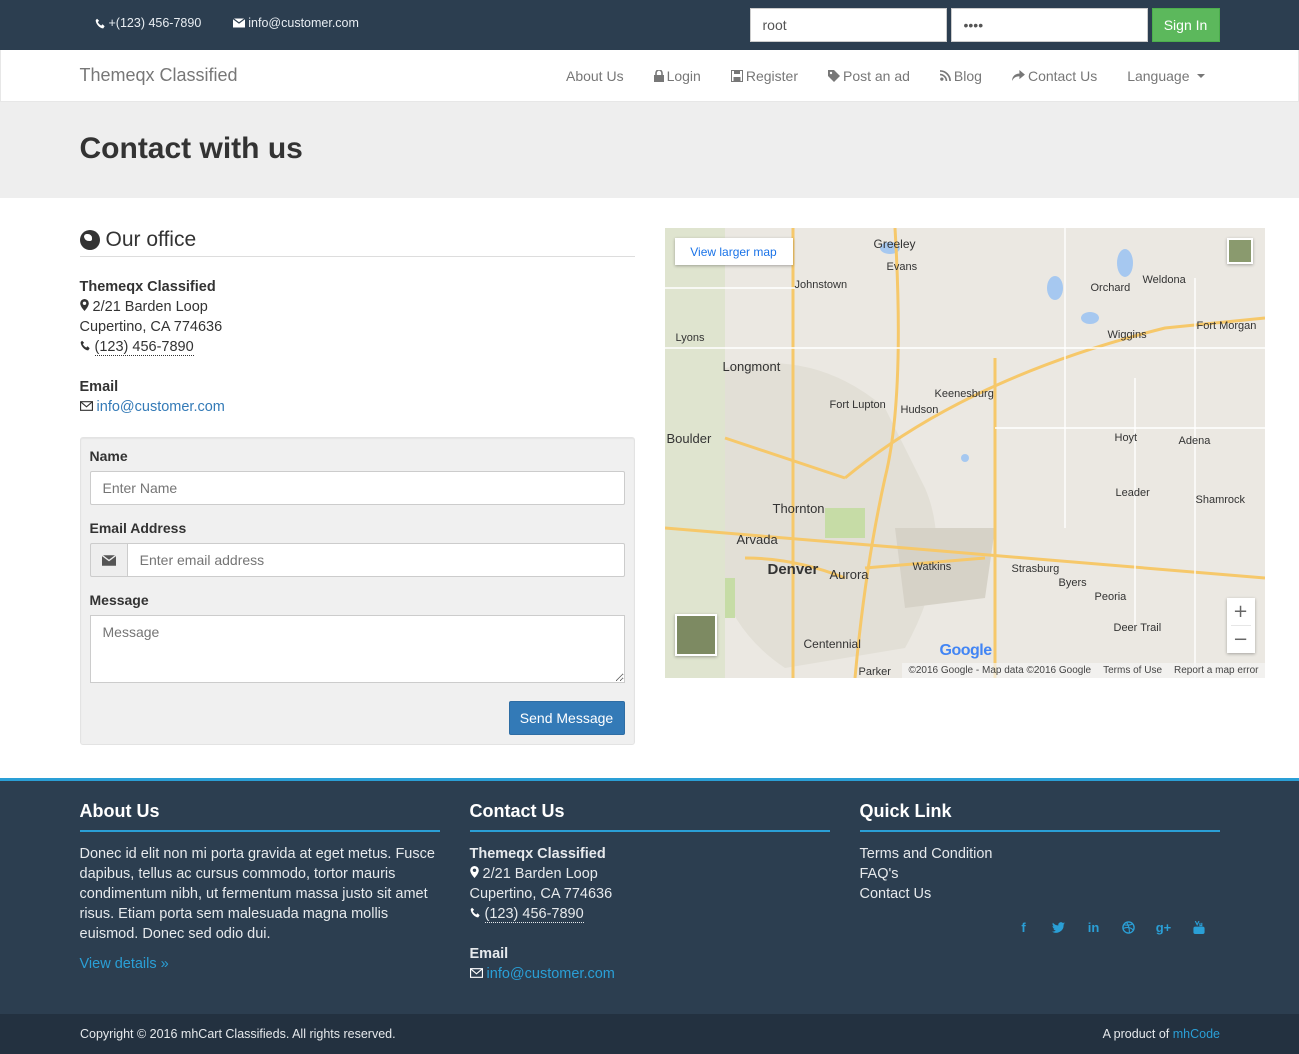  What do you see at coordinates (357, 649) in the screenshot?
I see `message-textarea` at bounding box center [357, 649].